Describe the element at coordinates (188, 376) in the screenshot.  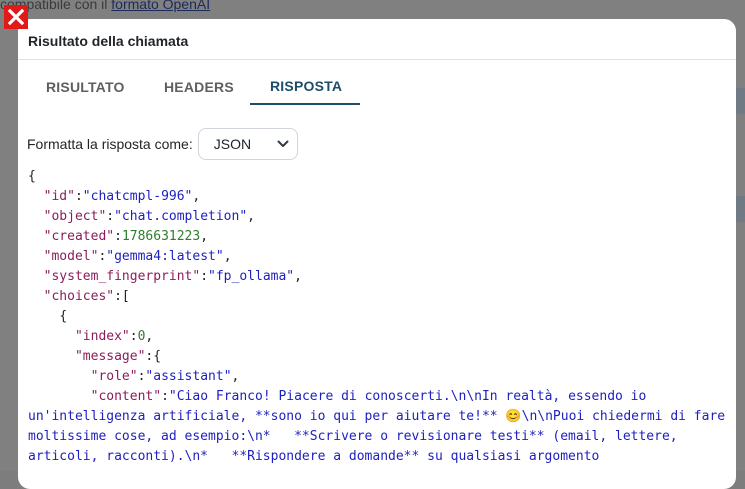
I see `json-value-role: "assistant"` at that location.